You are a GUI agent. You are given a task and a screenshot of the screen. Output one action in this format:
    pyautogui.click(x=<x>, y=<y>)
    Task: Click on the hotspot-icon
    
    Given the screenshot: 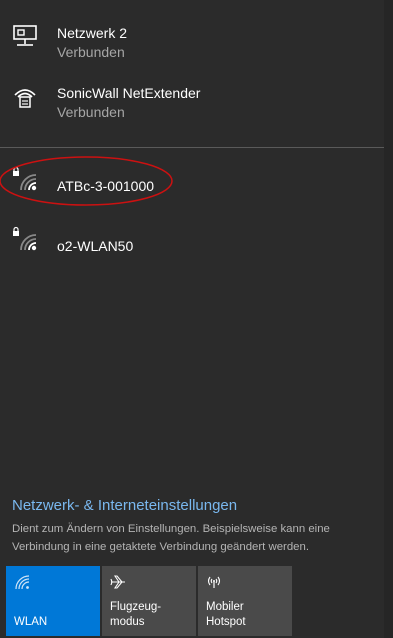 What is the action you would take?
    pyautogui.click(x=214, y=582)
    